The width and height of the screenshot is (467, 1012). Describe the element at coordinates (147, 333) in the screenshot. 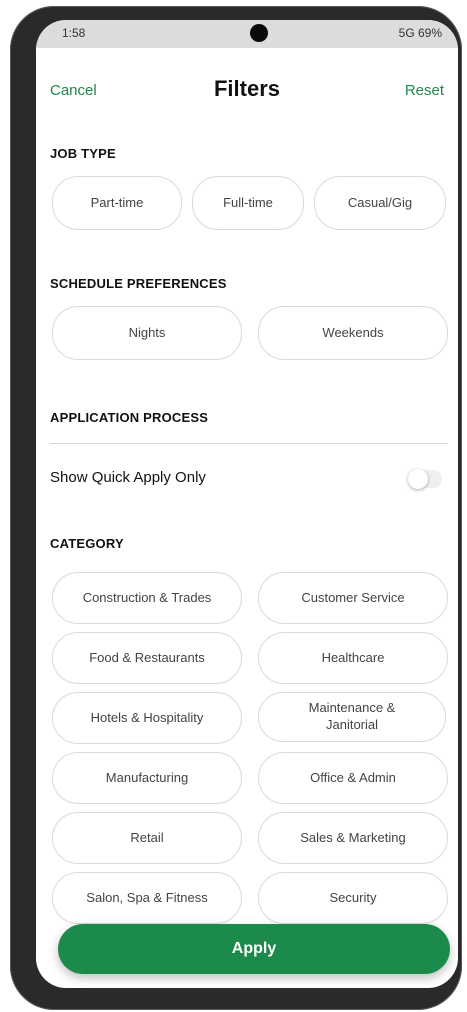

I see `schedule-nights: Nights` at that location.